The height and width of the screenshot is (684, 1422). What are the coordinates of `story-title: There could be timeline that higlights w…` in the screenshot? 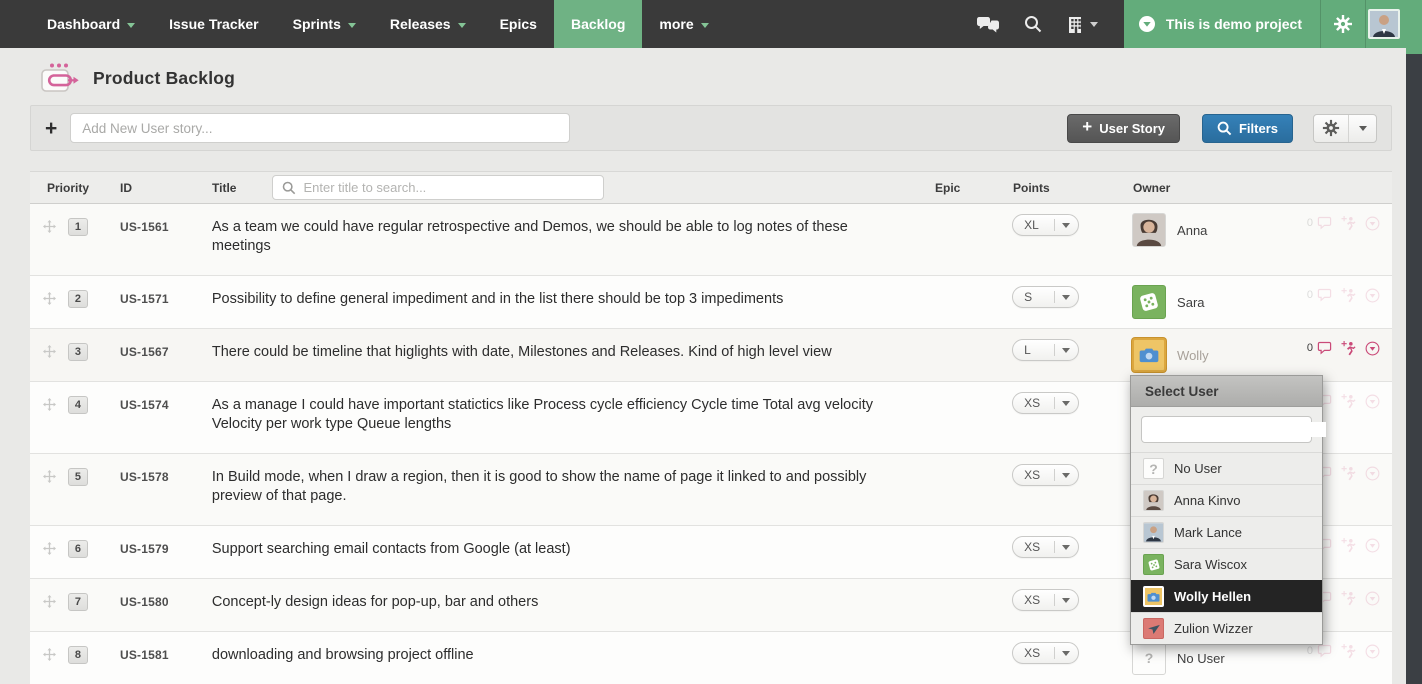 It's located at (567, 355).